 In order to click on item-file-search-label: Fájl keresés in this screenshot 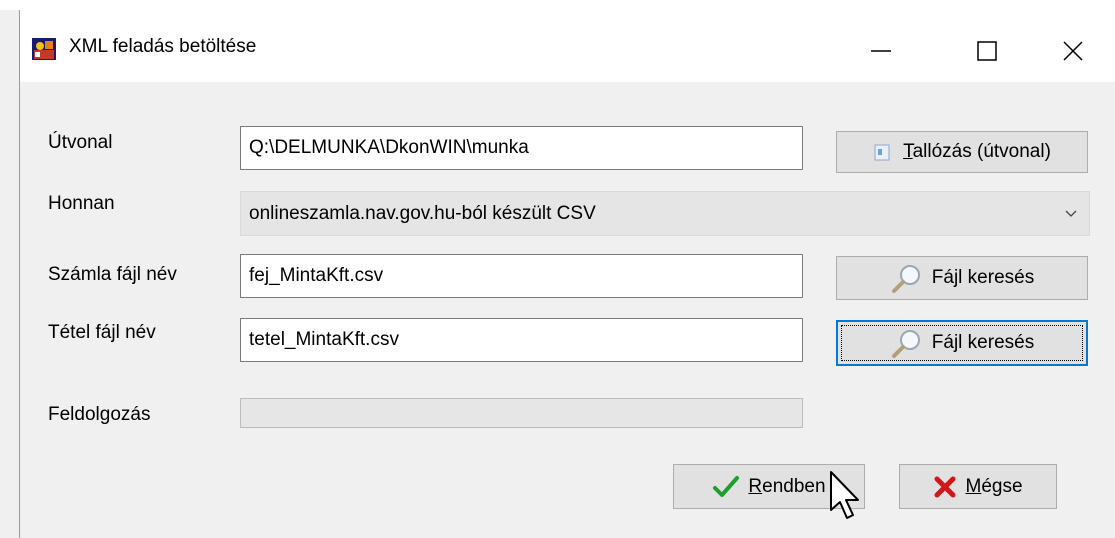, I will do `click(983, 342)`.